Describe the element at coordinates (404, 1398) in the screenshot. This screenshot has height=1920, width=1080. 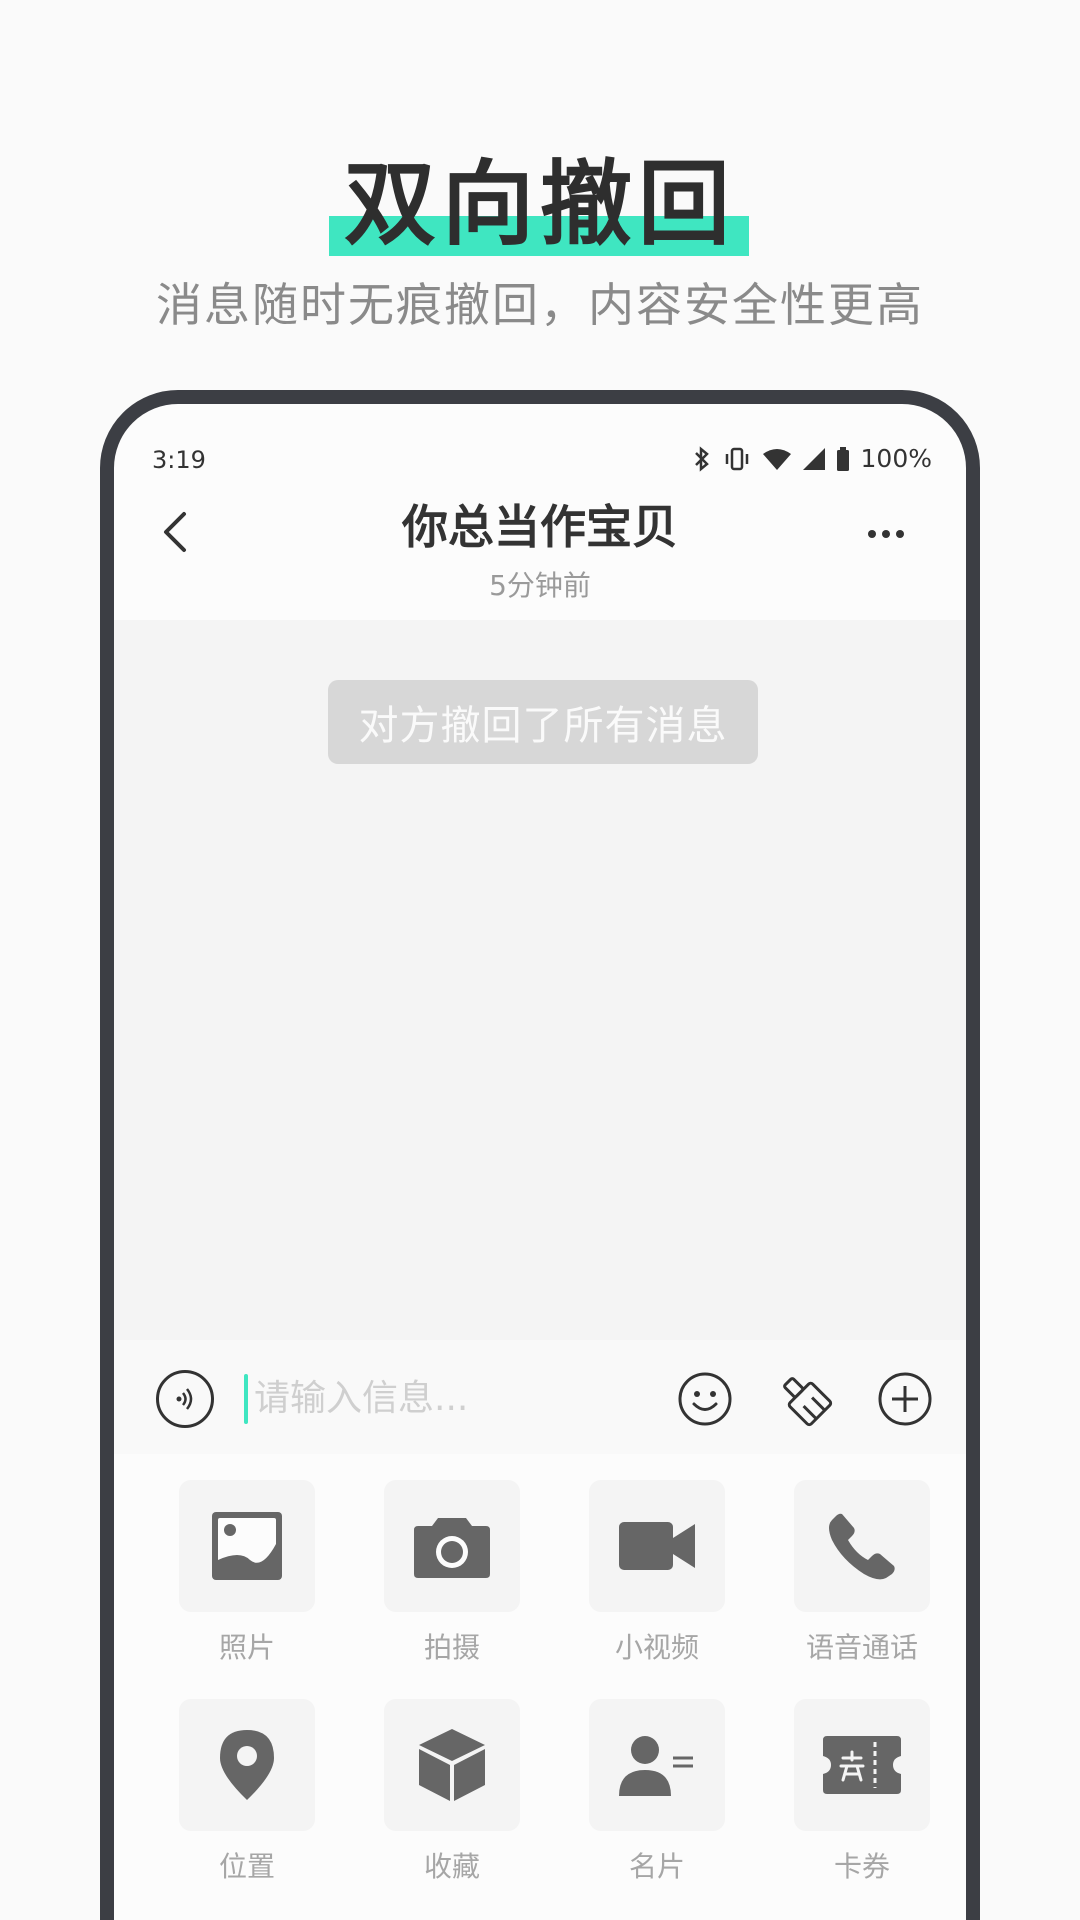
I see `message-input` at that location.